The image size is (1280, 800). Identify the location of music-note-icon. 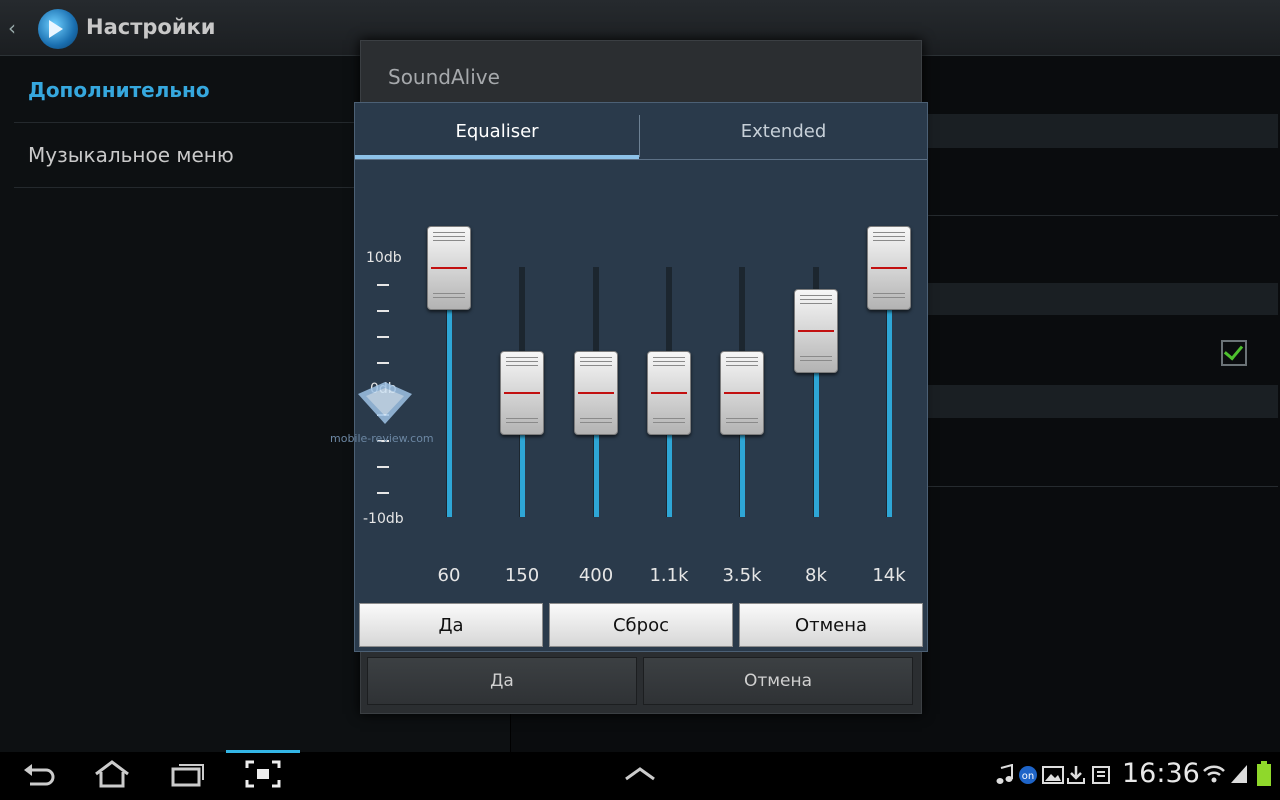
(1004, 774).